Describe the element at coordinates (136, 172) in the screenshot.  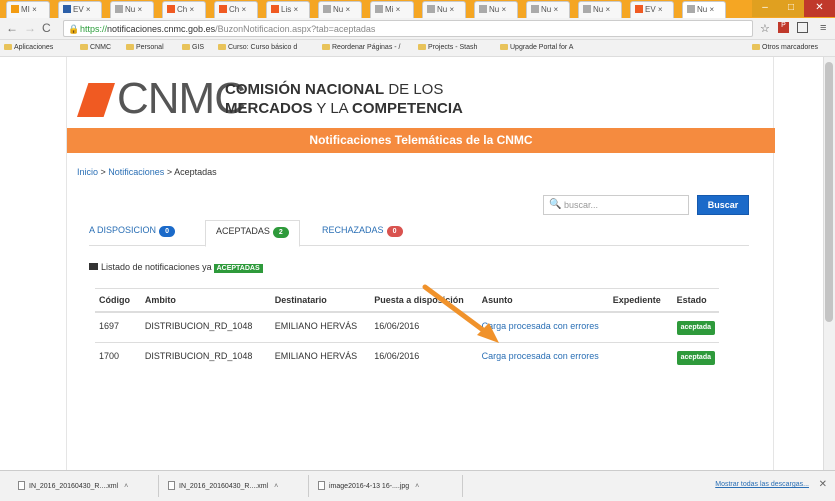
I see `breadcrumb-notificaciones: Notificaciones` at that location.